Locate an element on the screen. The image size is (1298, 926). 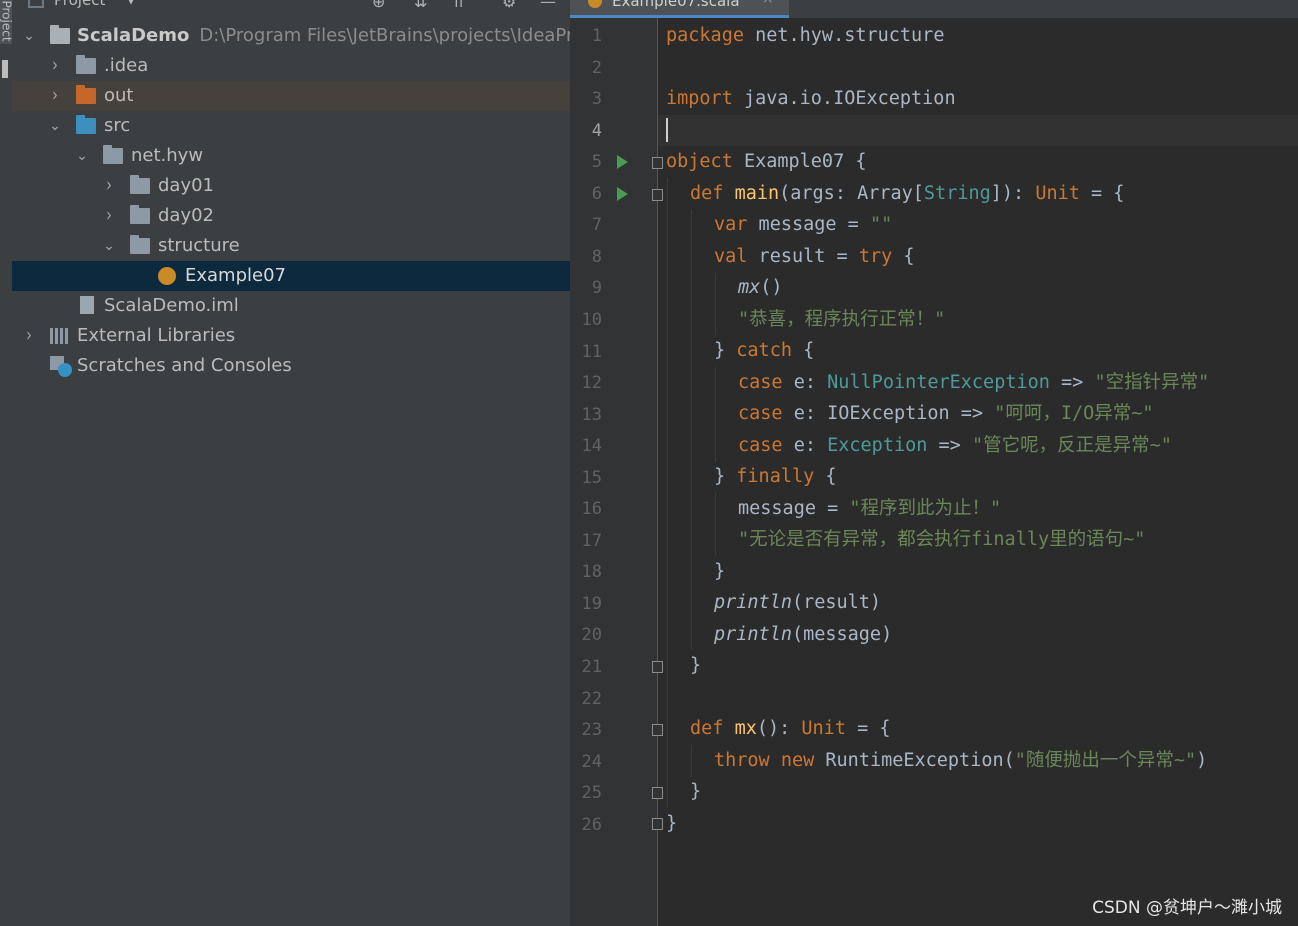
scala-file-icon is located at coordinates (595, 4).